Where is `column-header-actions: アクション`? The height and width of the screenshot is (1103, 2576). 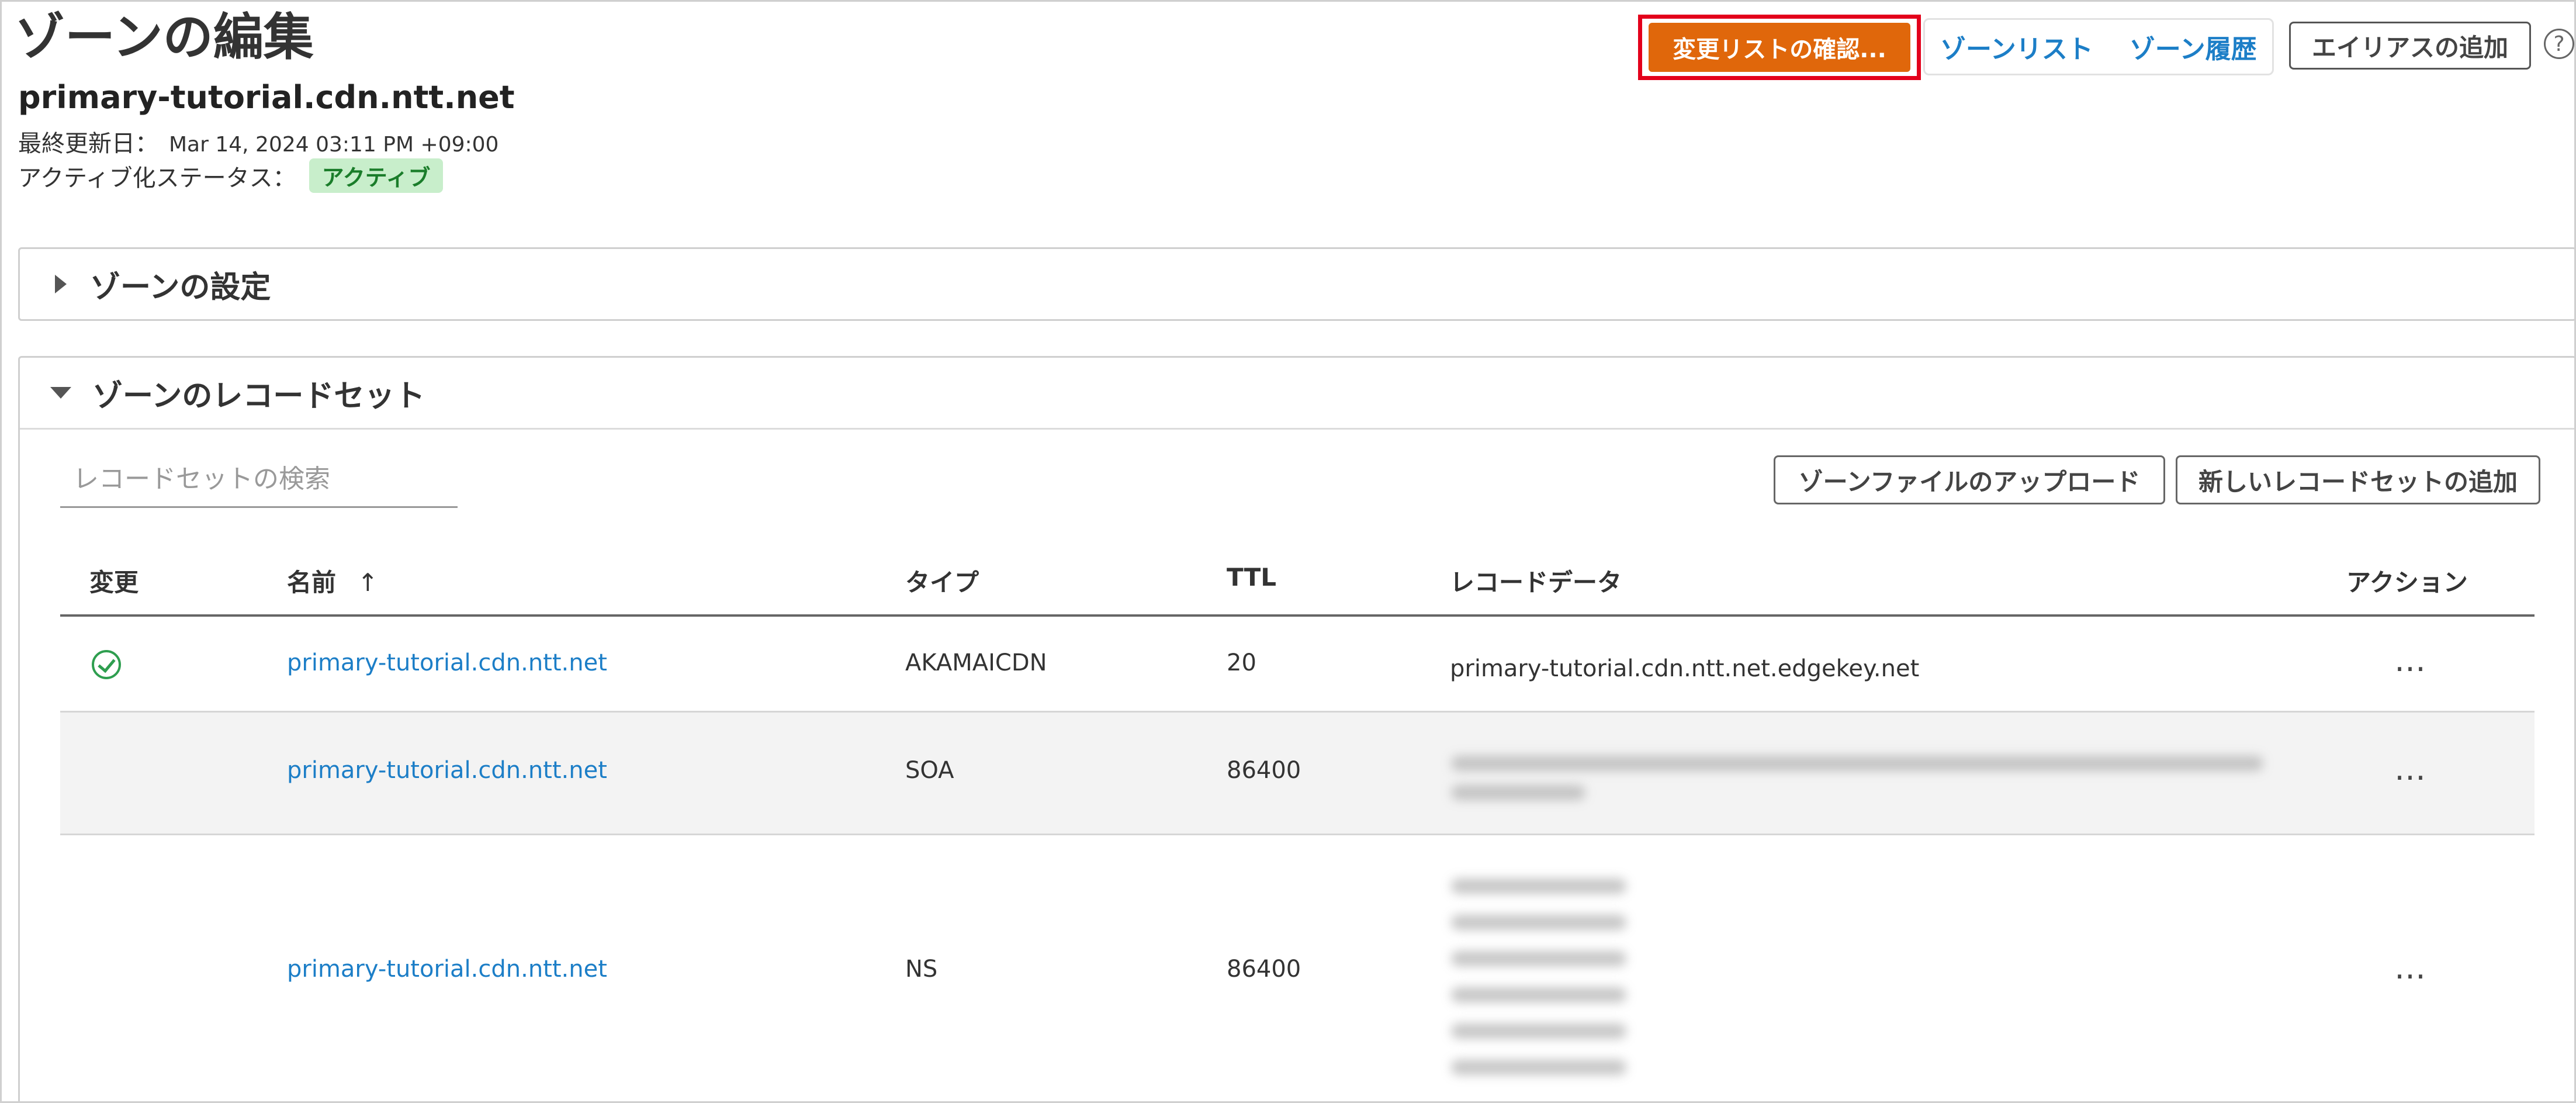
column-header-actions: アクション is located at coordinates (2407, 582).